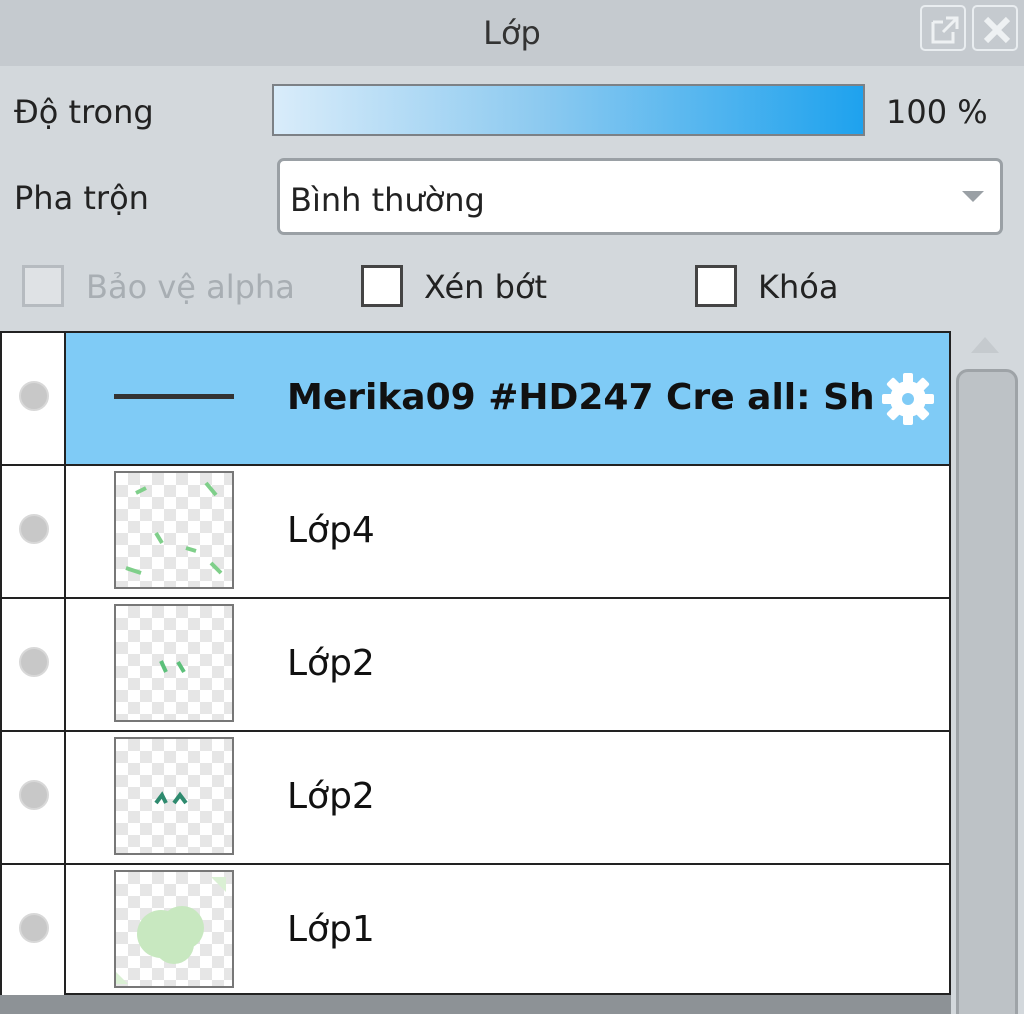  What do you see at coordinates (716, 286) in the screenshot?
I see `lock-checkbox` at bounding box center [716, 286].